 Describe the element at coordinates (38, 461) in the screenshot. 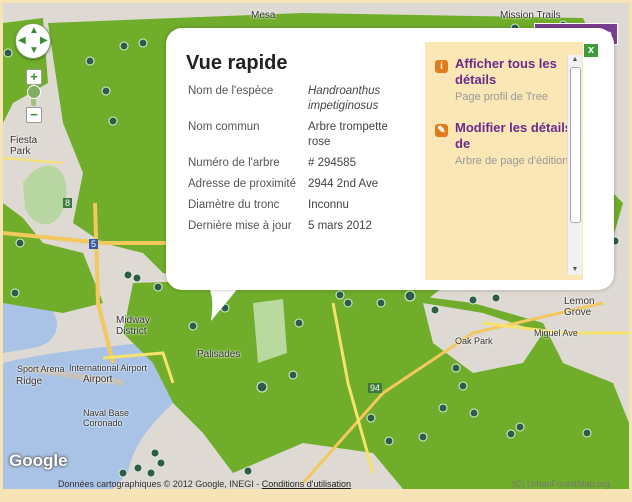

I see `google-logo: Google` at that location.